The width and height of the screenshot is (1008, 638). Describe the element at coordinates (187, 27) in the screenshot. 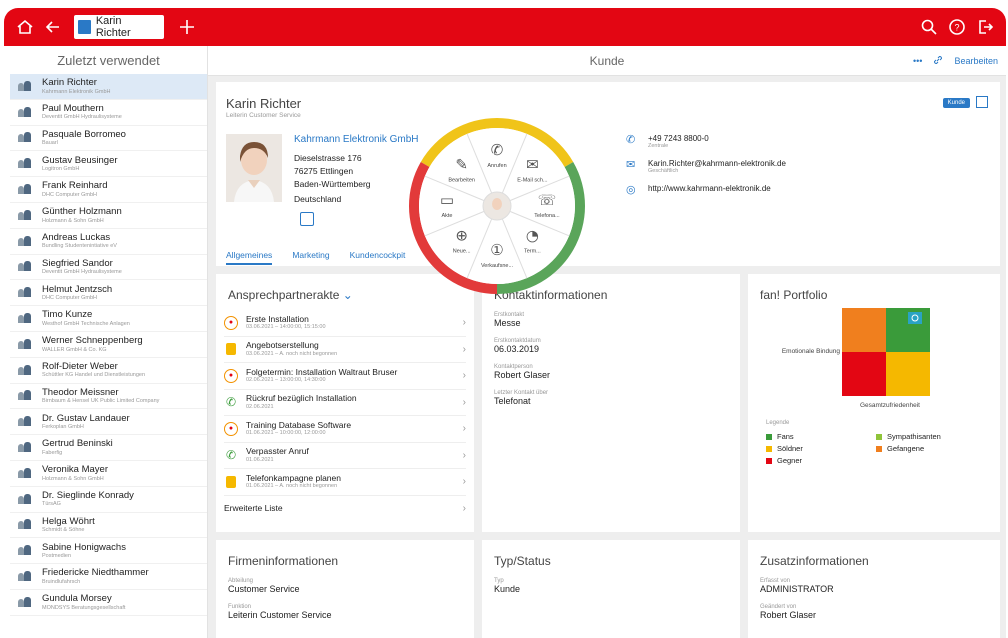

I see `new-tab-plus-icon` at that location.